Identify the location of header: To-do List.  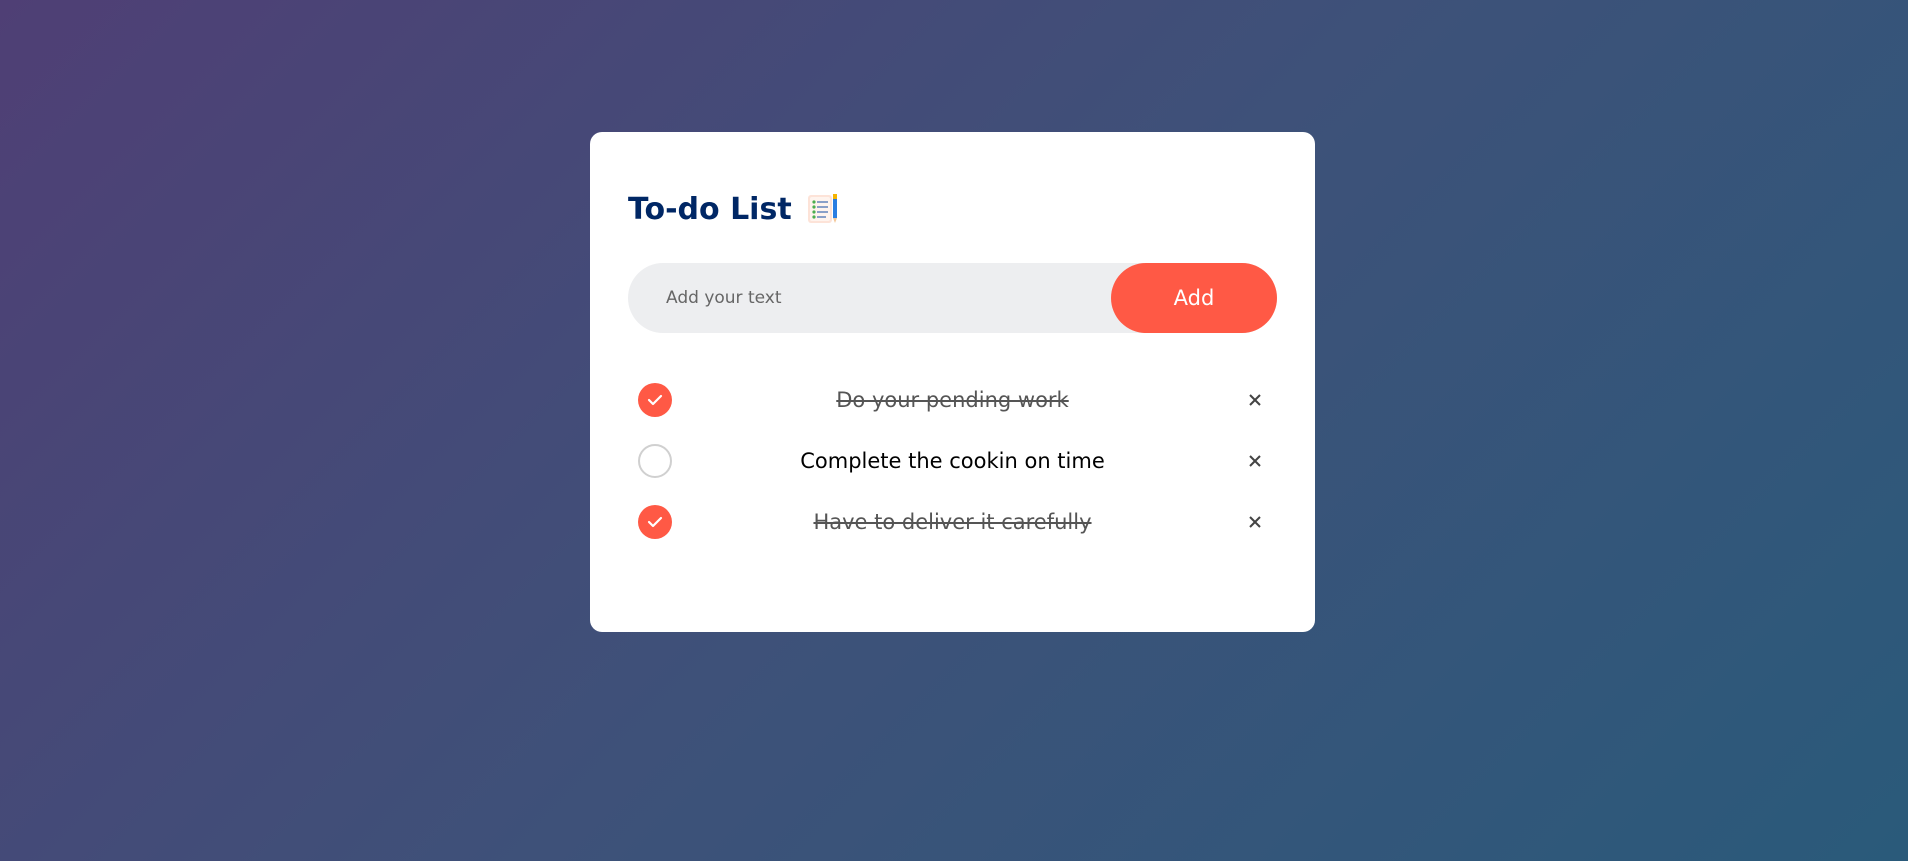
(952, 209).